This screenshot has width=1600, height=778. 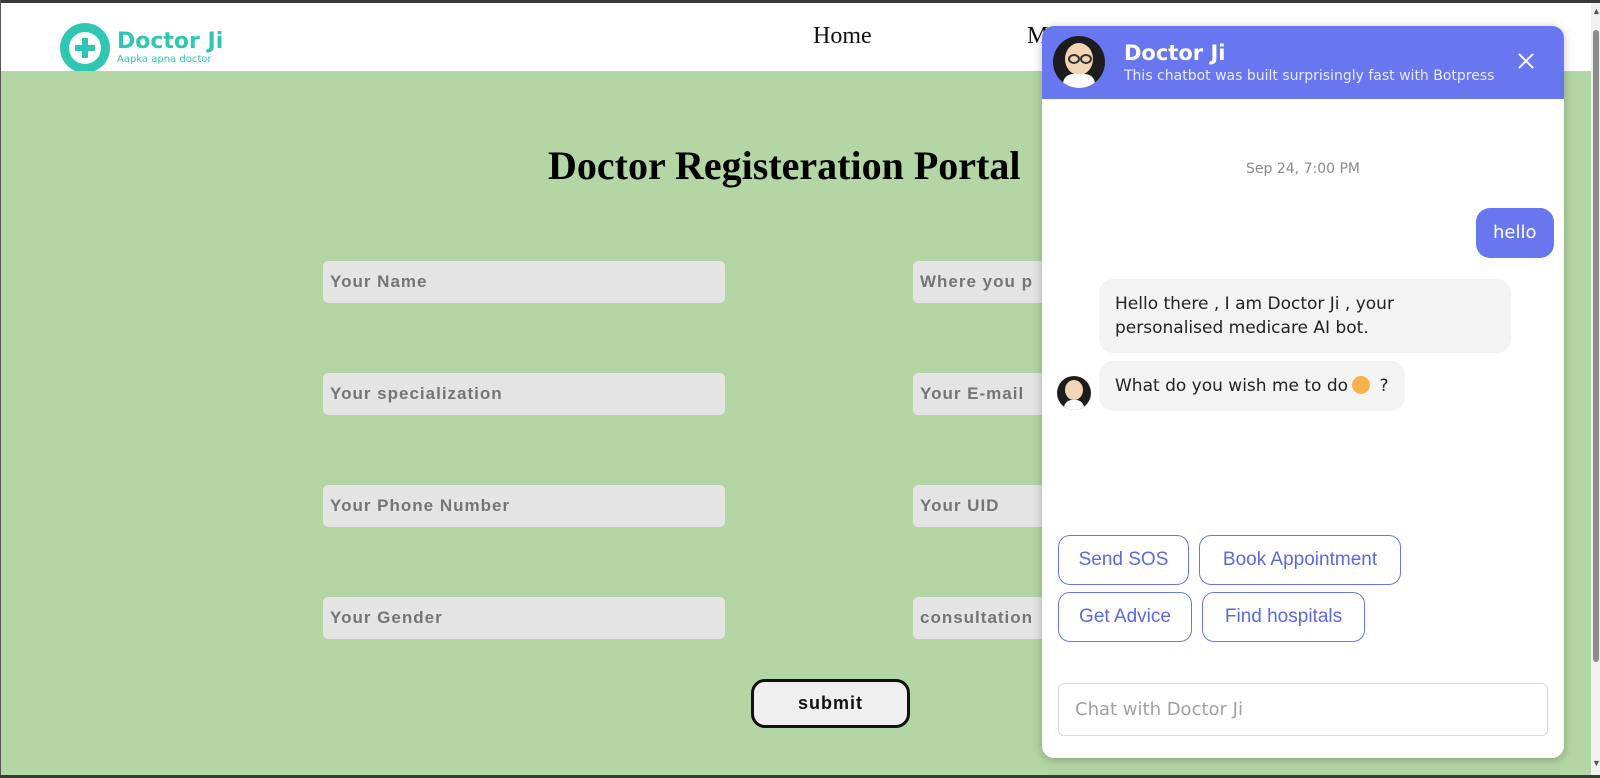 What do you see at coordinates (1381, 386) in the screenshot?
I see `bot-message-suffix: ?` at bounding box center [1381, 386].